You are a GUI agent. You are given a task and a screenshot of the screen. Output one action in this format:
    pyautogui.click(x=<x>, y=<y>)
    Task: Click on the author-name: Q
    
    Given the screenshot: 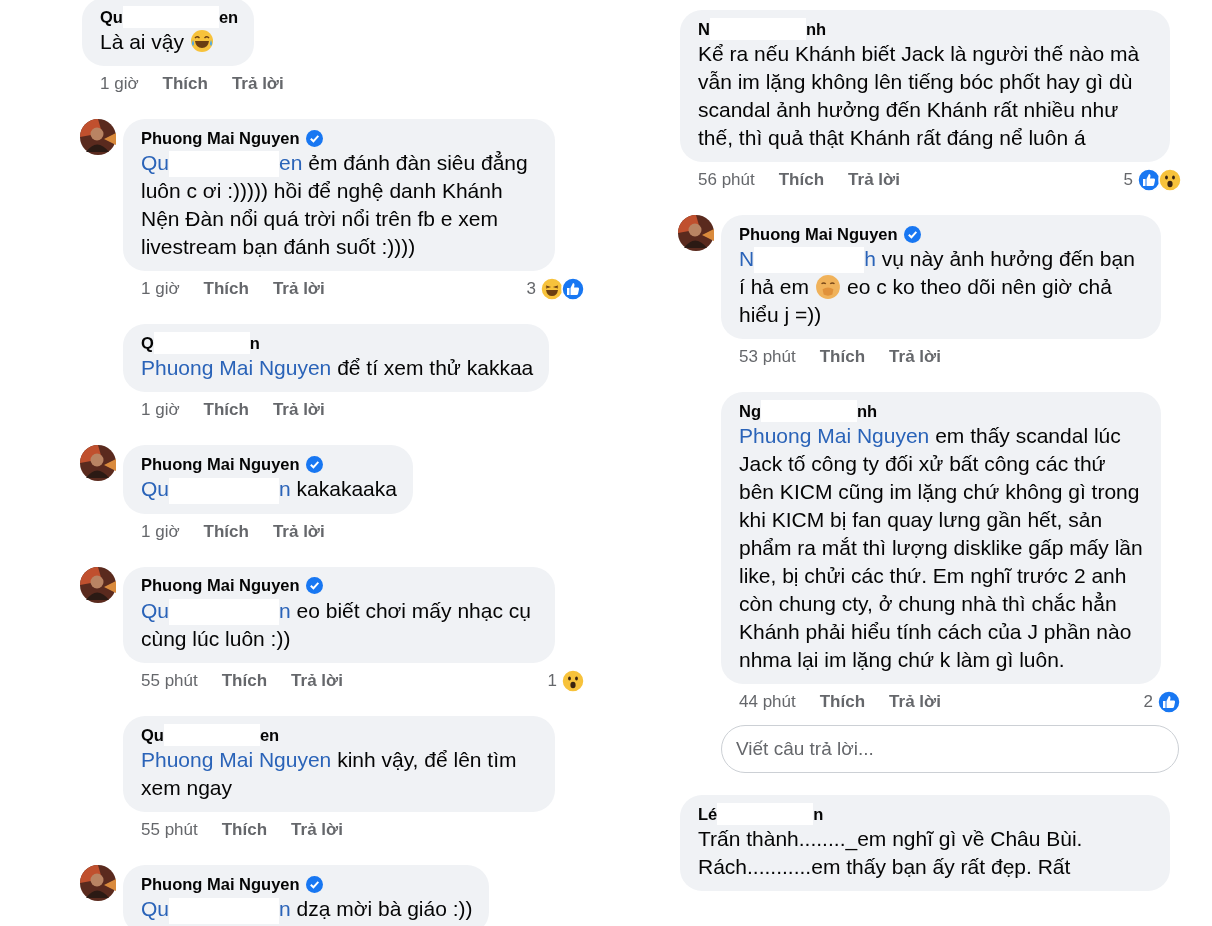 What is the action you would take?
    pyautogui.click(x=147, y=343)
    